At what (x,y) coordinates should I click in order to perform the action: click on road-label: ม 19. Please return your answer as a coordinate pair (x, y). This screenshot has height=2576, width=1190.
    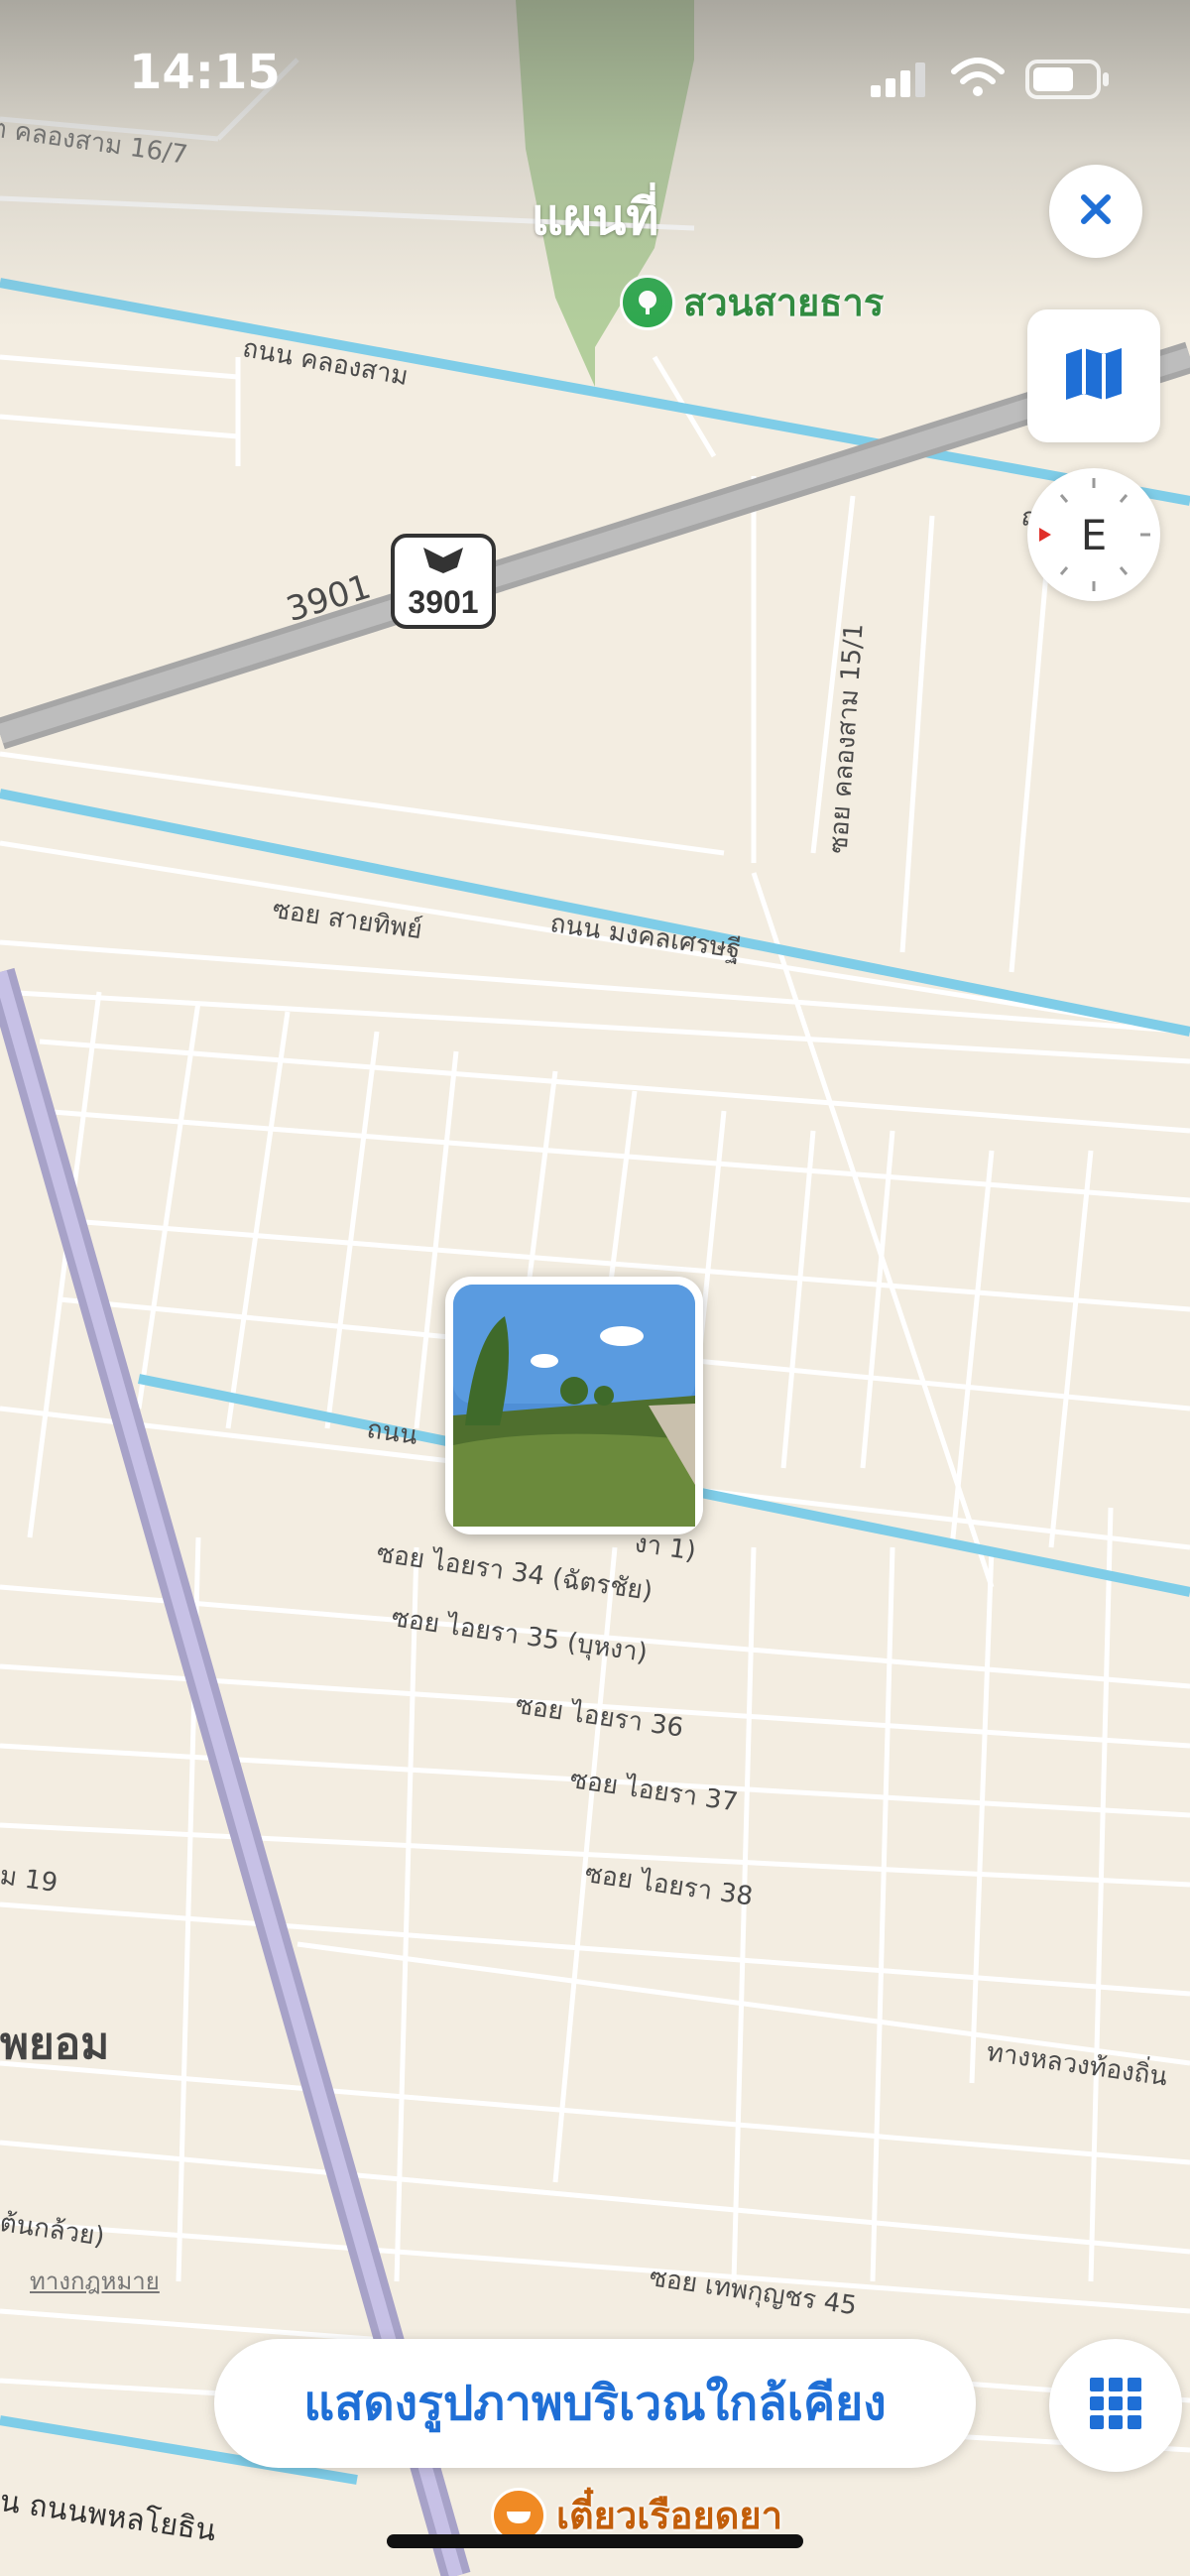
    Looking at the image, I should click on (30, 1880).